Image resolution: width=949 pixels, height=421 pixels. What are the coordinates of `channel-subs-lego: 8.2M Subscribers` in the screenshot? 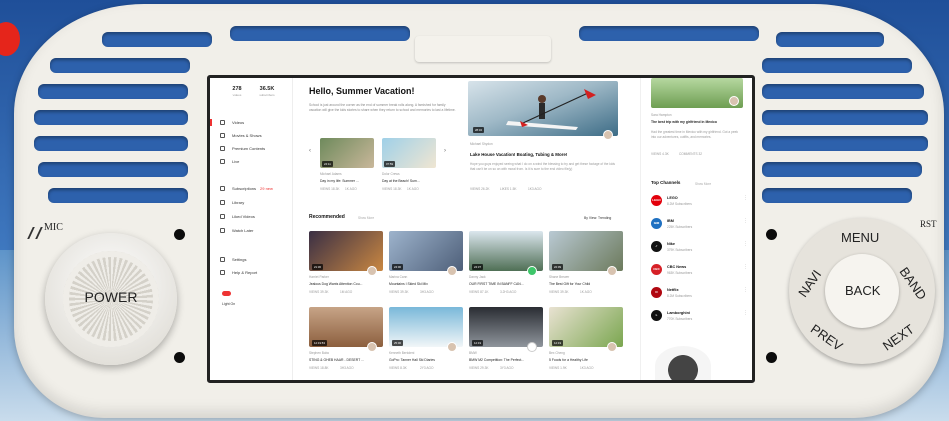 It's located at (679, 204).